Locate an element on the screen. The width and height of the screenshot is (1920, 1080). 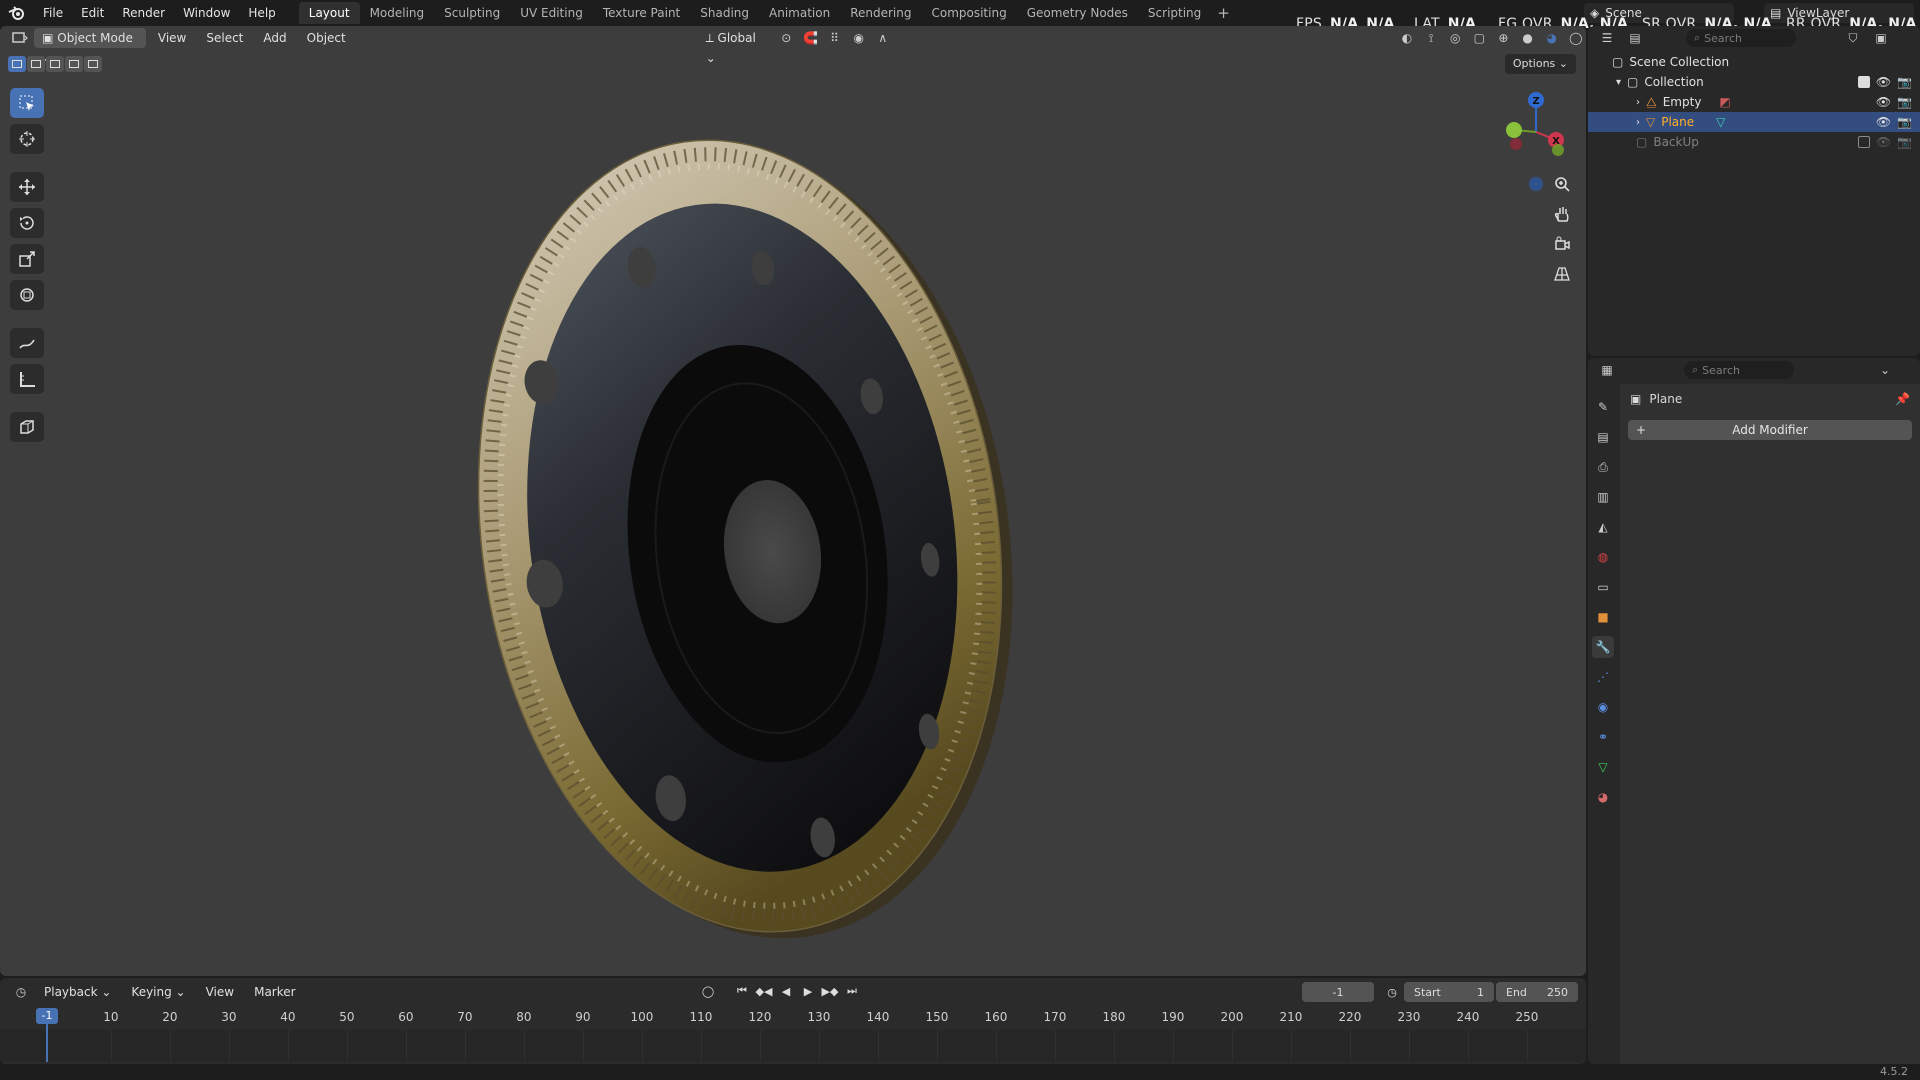
pin-icon: 📌 is located at coordinates (1902, 399).